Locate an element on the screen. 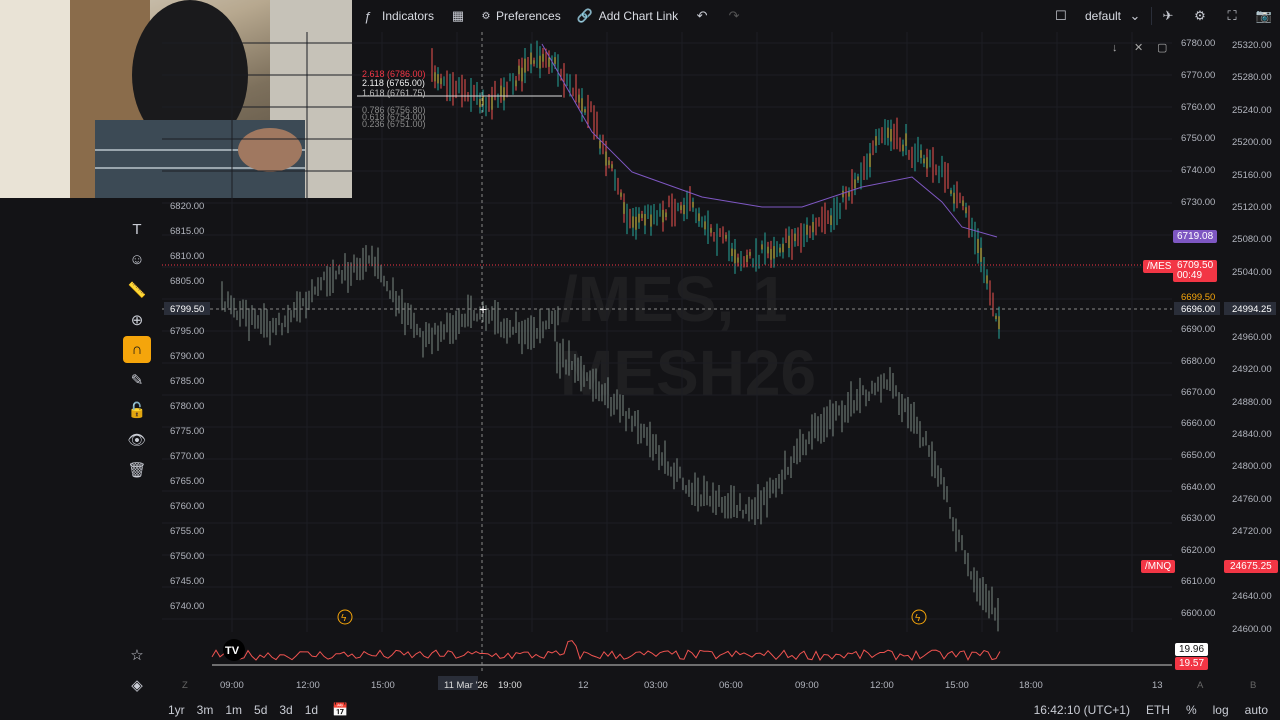  zoom-tool: ⊕ is located at coordinates (137, 319).